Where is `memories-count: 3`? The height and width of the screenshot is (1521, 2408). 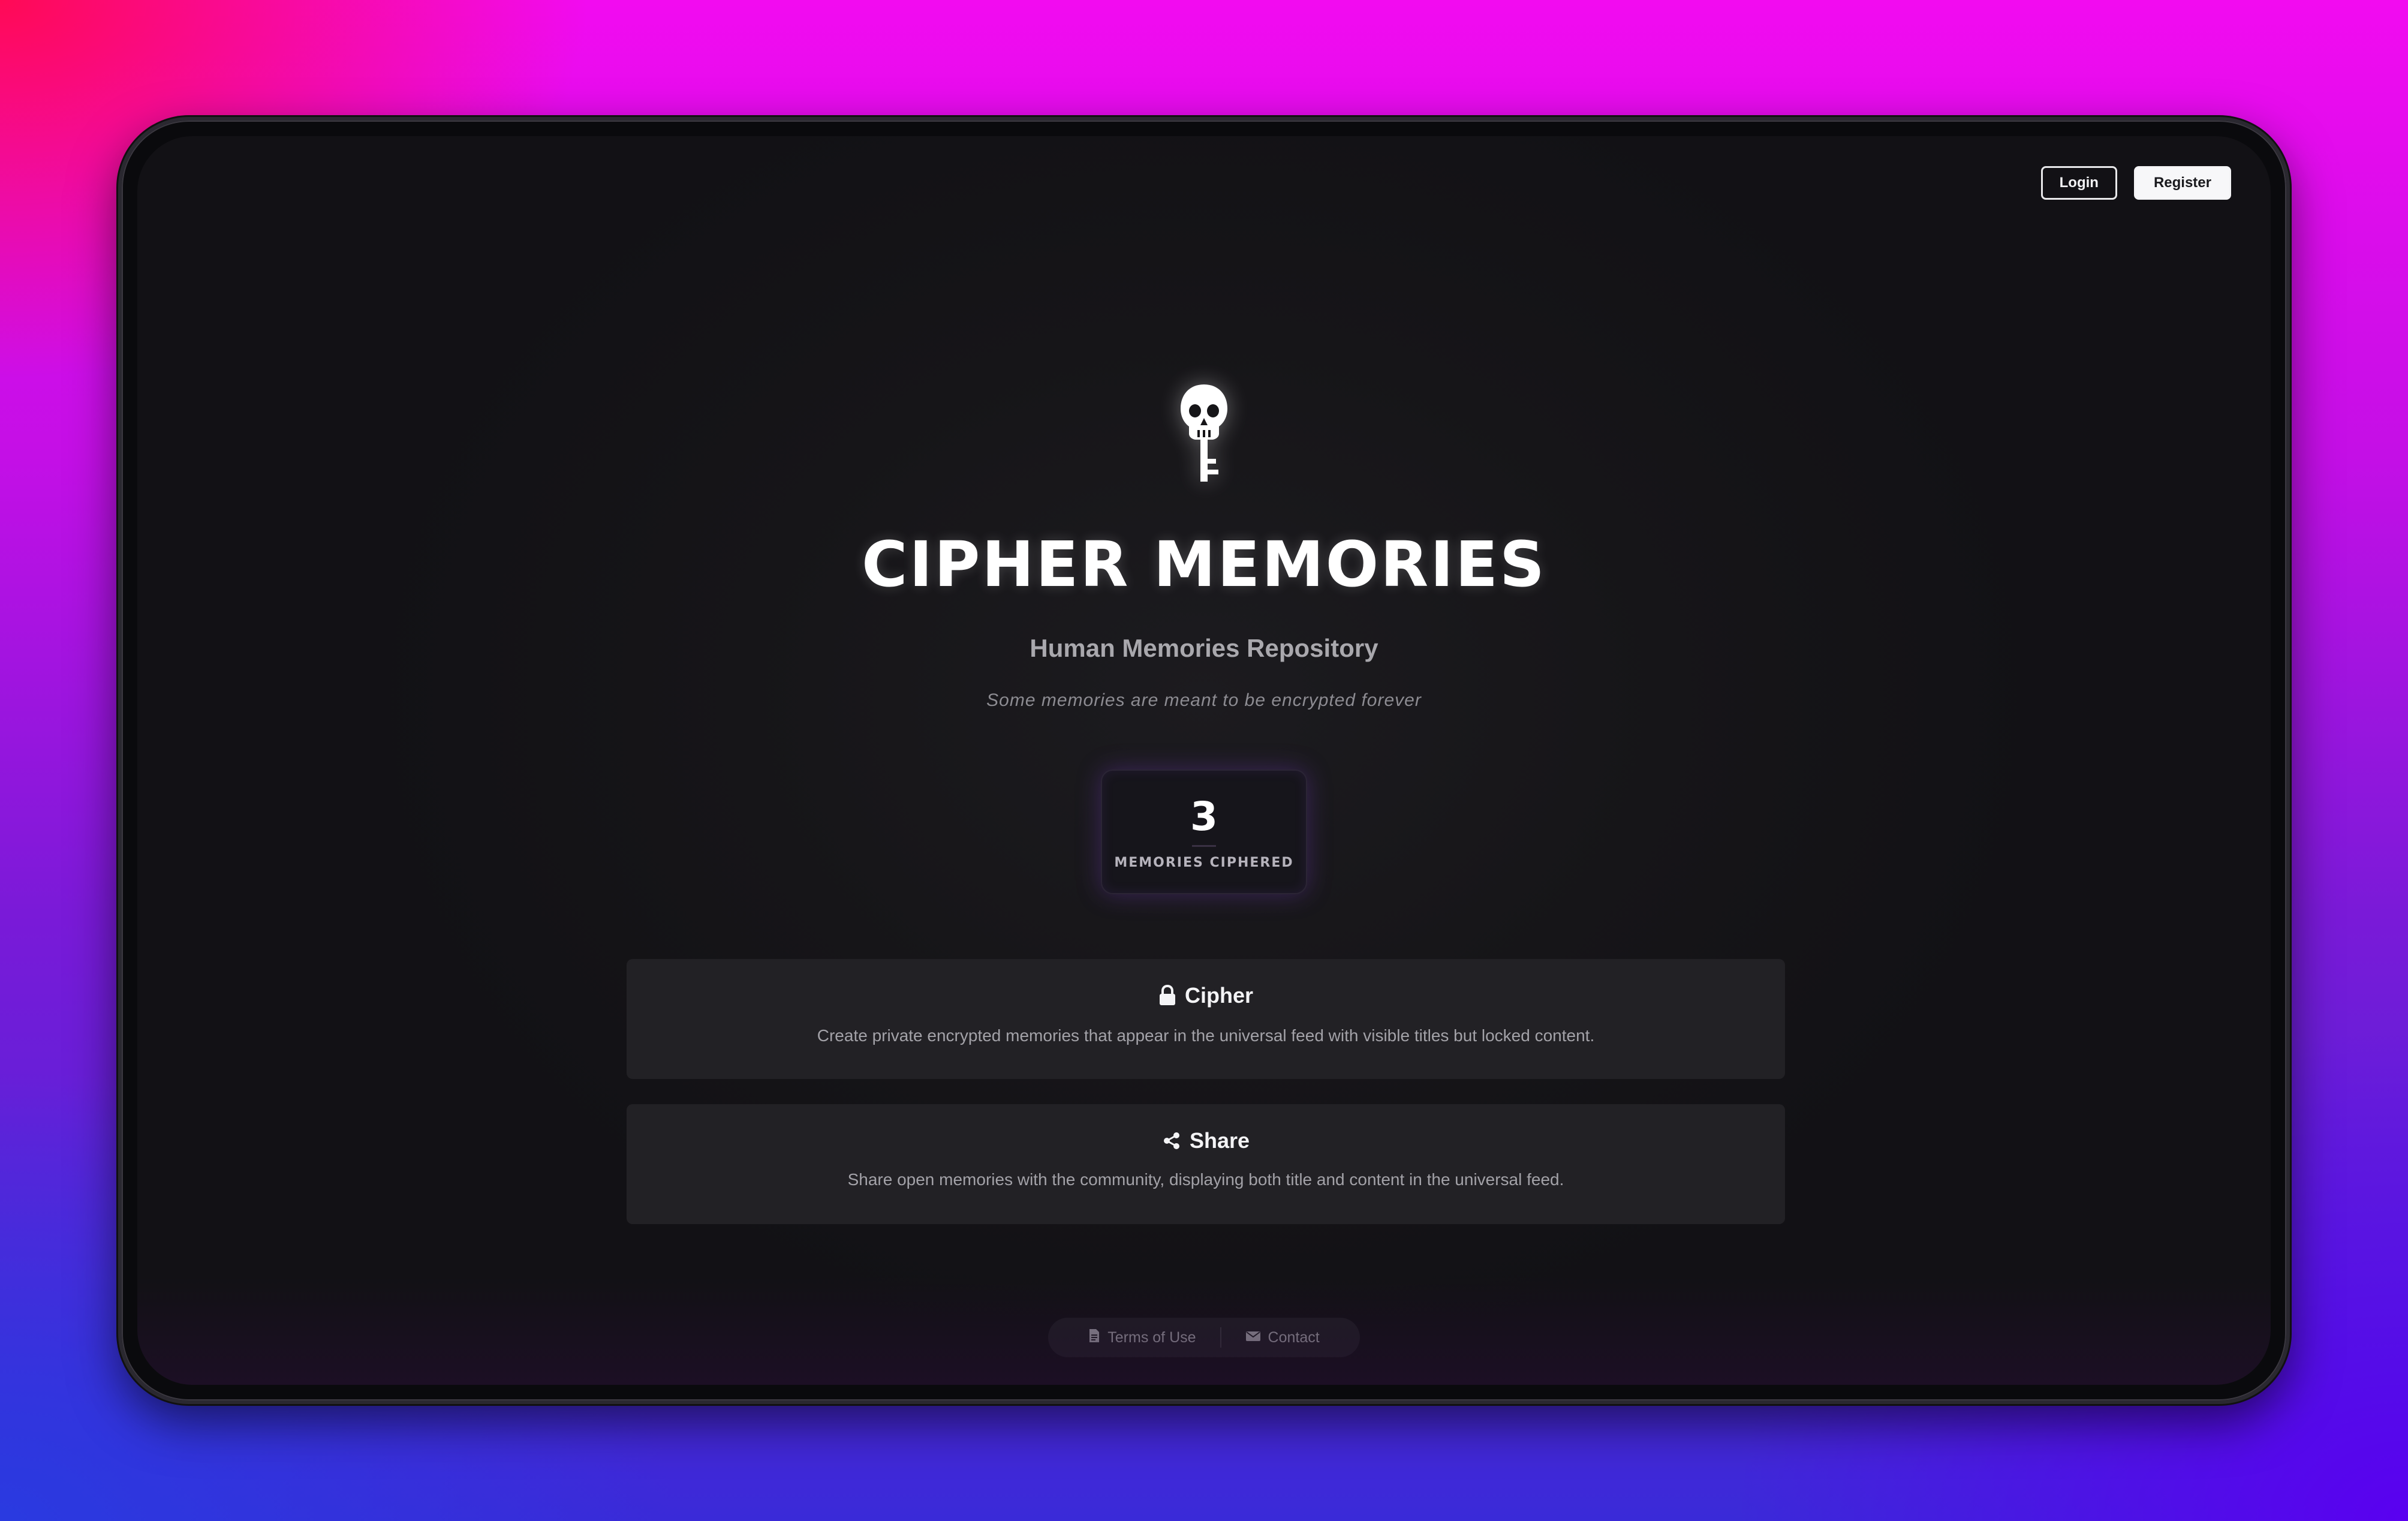 memories-count: 3 is located at coordinates (1204, 816).